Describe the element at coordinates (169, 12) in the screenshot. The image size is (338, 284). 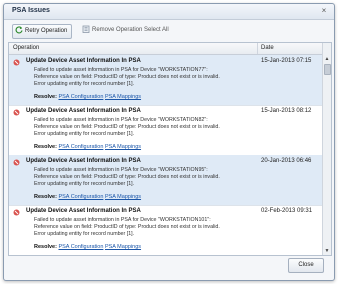
I see `dialog-titlebar: PSA Issues ×` at that location.